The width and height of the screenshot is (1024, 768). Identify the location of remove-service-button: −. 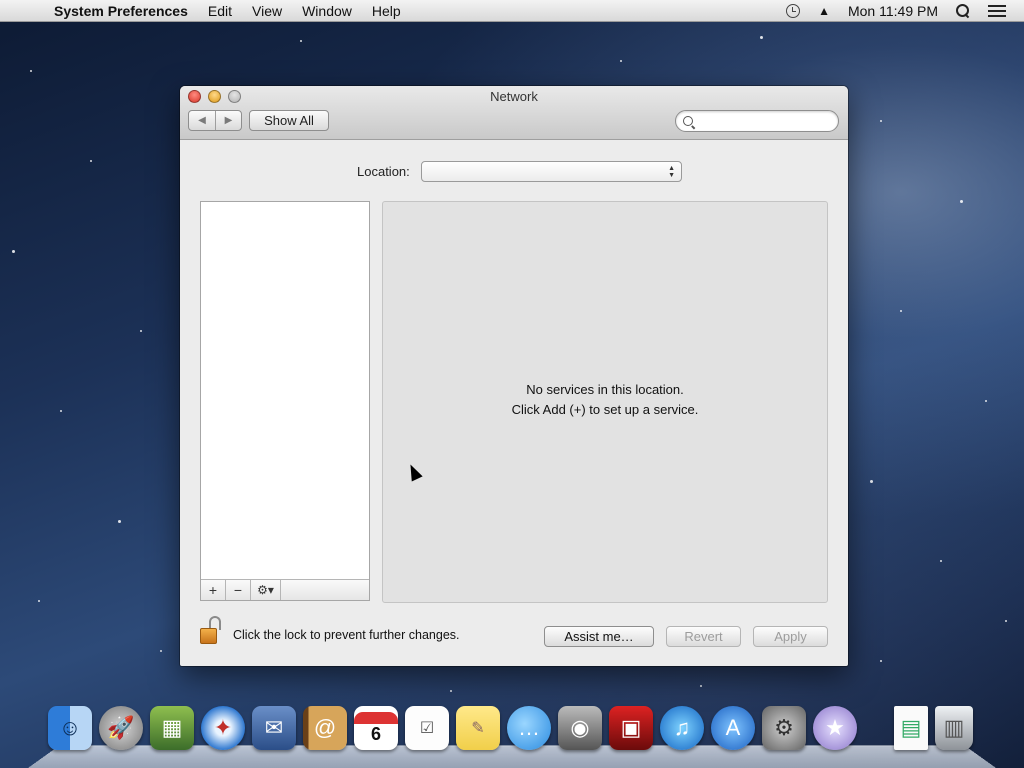
(238, 590).